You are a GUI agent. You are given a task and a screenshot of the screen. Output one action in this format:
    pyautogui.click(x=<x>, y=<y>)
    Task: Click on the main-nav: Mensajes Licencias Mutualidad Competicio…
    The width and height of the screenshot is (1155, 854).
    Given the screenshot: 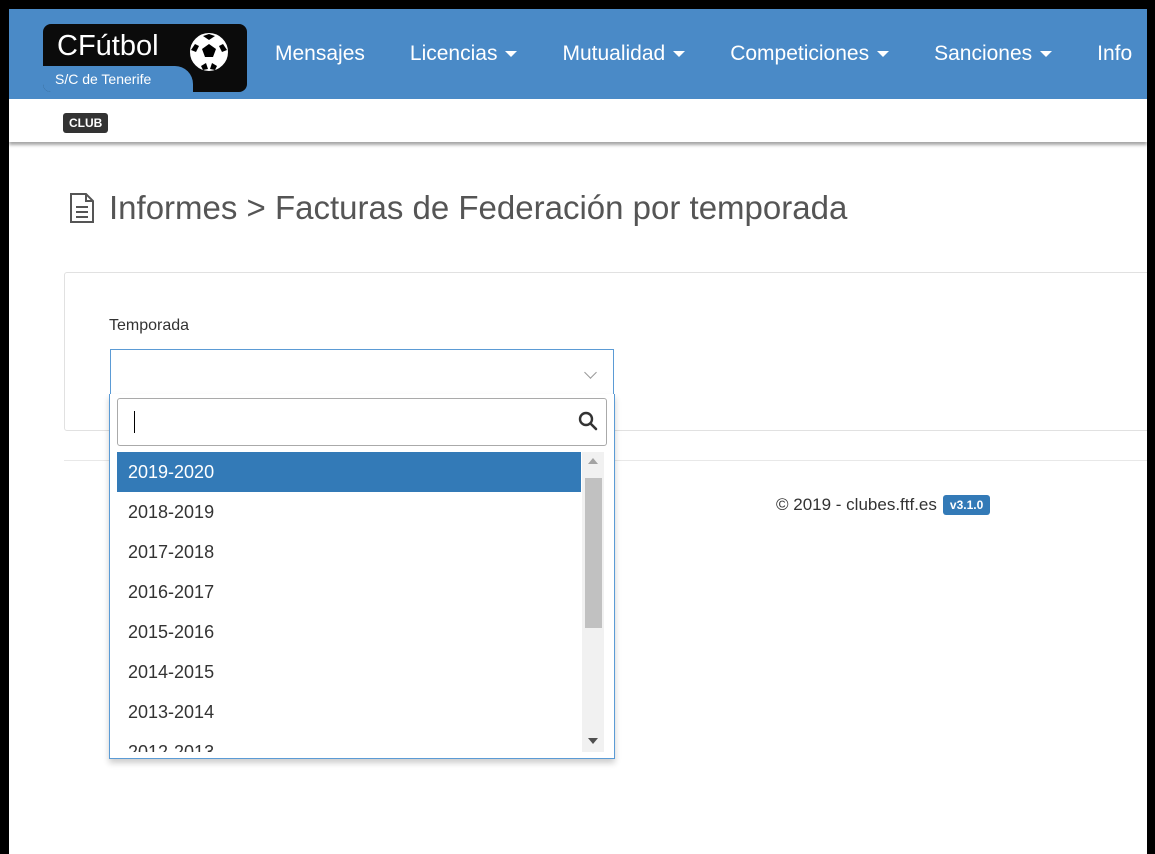 What is the action you would take?
    pyautogui.click(x=711, y=54)
    